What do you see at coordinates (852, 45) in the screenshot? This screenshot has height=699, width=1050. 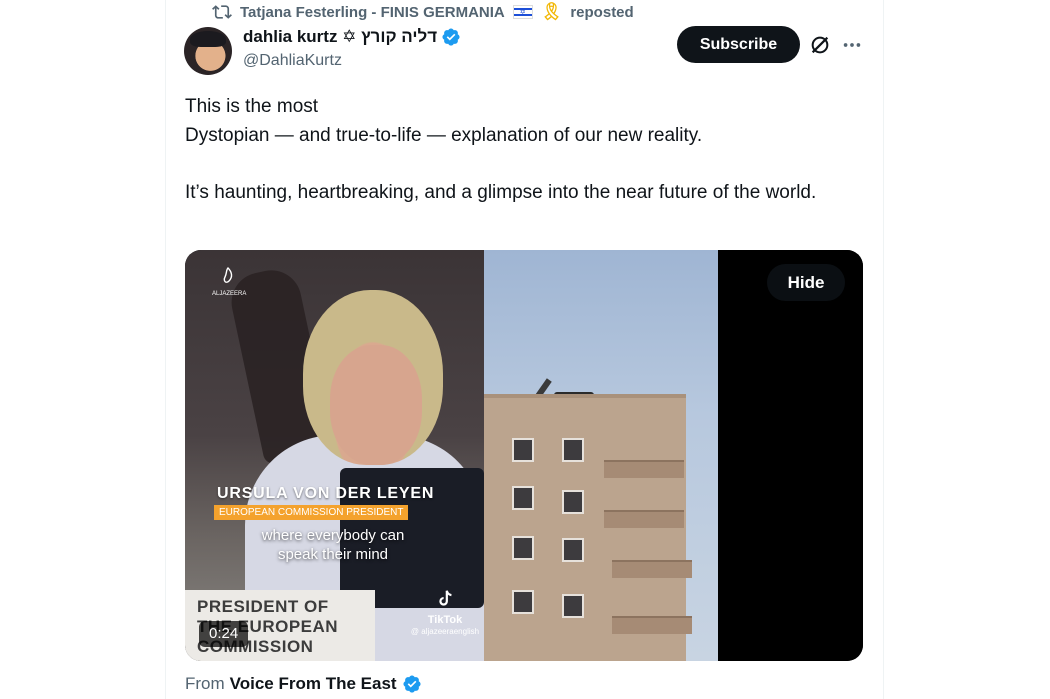 I see `more-icon` at bounding box center [852, 45].